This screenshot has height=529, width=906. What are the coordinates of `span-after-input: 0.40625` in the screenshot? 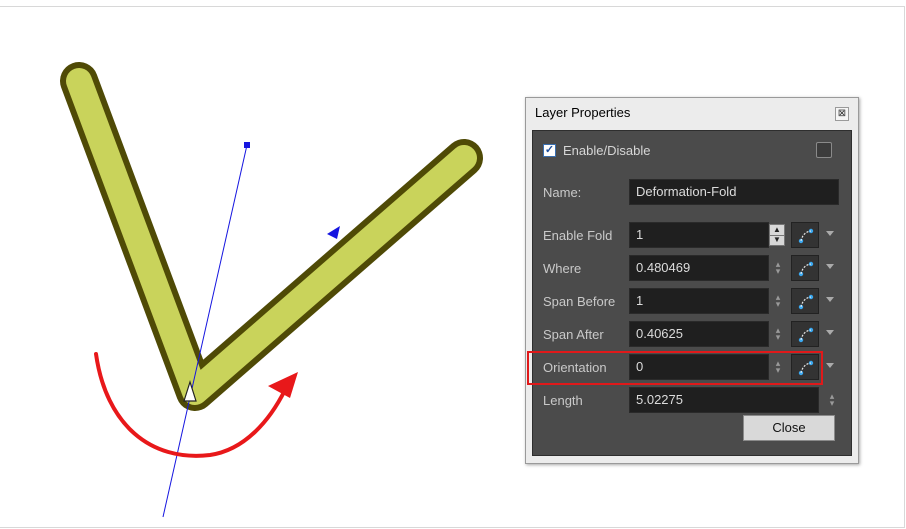 It's located at (699, 334).